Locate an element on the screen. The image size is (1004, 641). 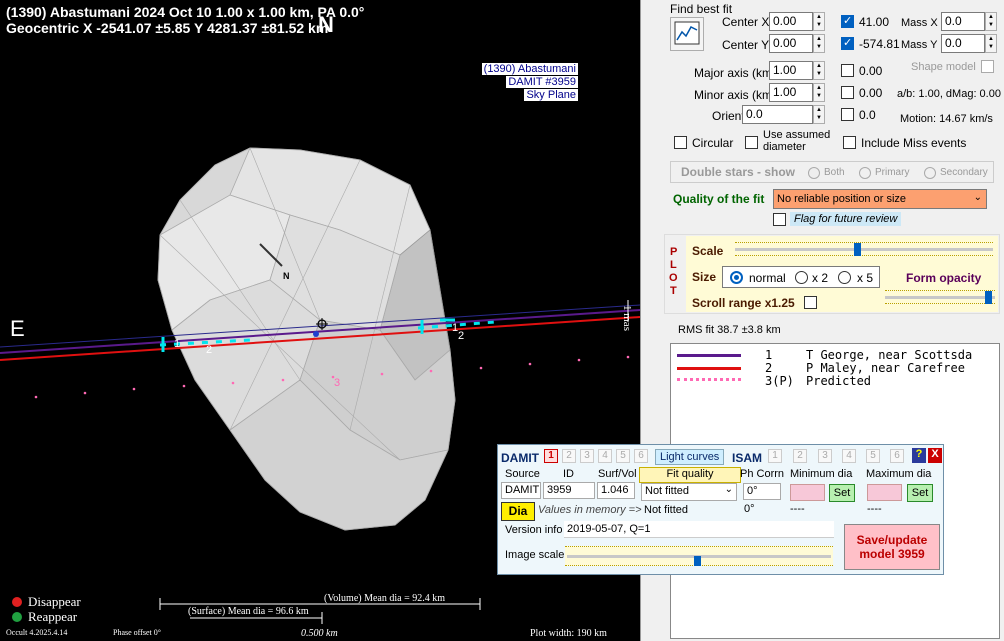
size-x5-radio is located at coordinates (844, 277).